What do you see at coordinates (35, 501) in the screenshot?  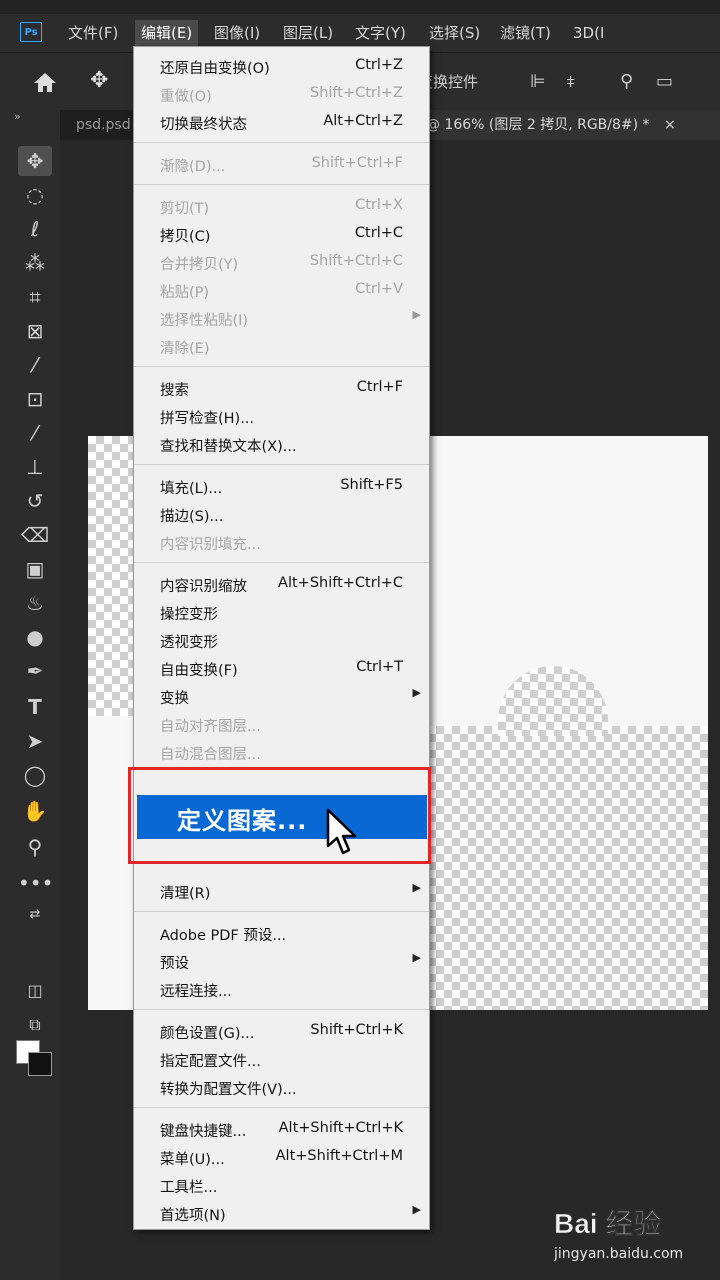 I see `history-brush-icon: ↺` at bounding box center [35, 501].